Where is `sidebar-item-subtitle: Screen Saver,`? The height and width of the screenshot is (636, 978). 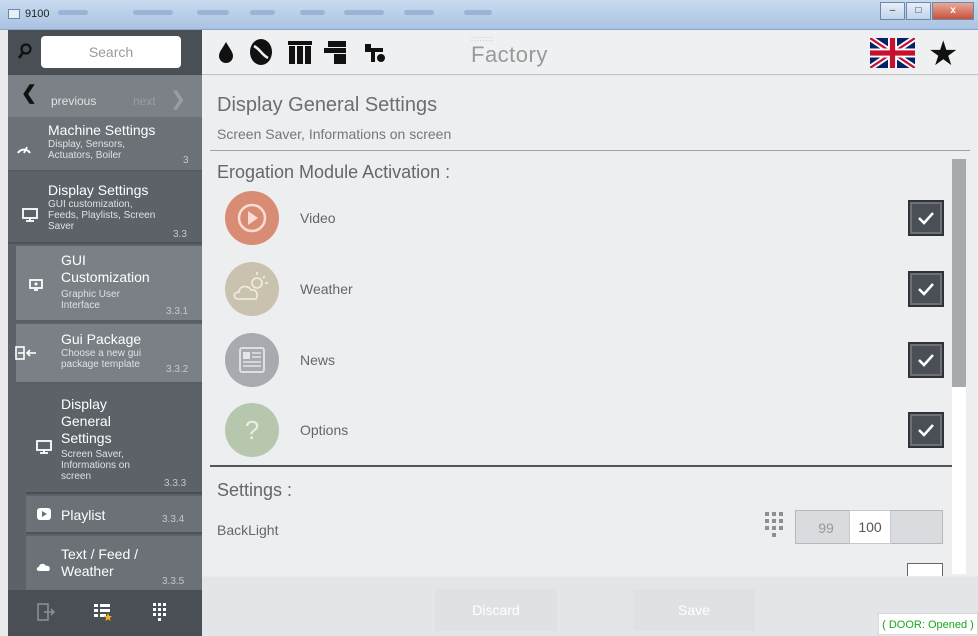
sidebar-item-subtitle: Screen Saver, is located at coordinates (92, 454).